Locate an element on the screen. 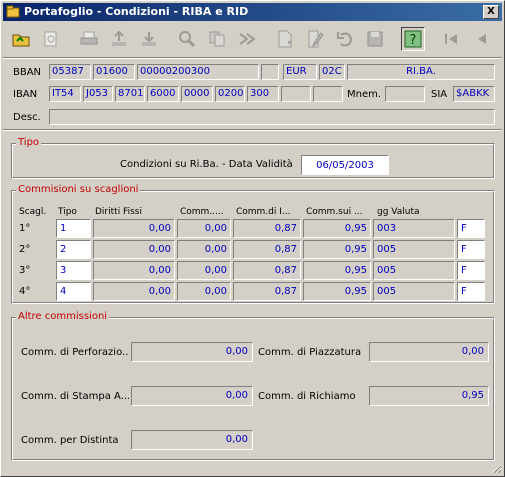 The image size is (505, 477). row-label: 4° is located at coordinates (25, 291).